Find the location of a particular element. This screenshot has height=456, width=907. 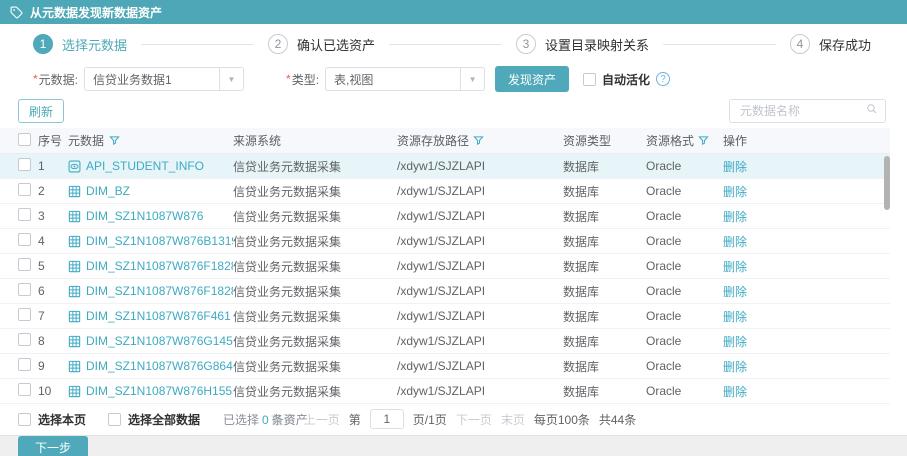

help-icon: ? is located at coordinates (663, 79).